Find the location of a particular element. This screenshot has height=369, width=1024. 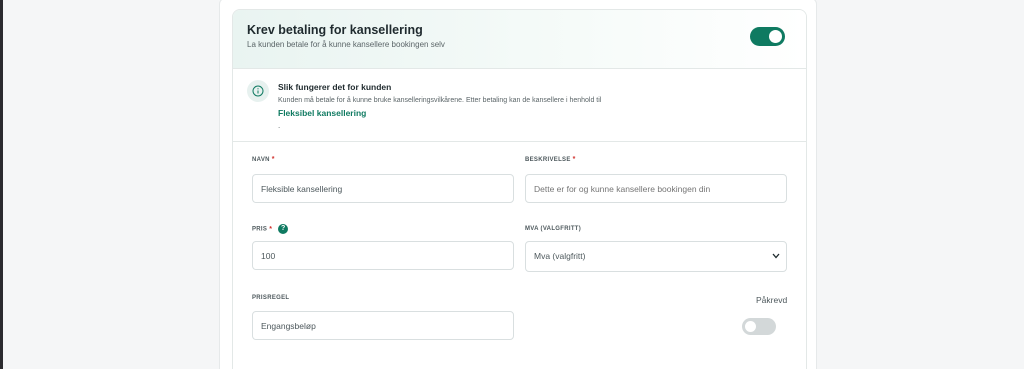

required-toggle is located at coordinates (759, 326).